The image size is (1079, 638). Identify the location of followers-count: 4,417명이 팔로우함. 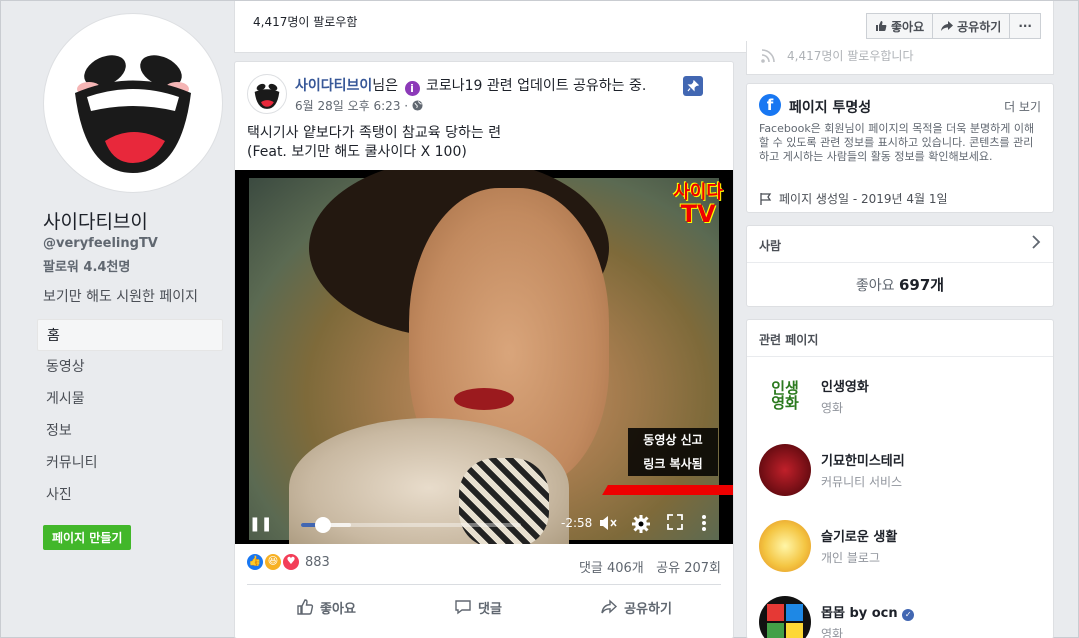
(305, 22).